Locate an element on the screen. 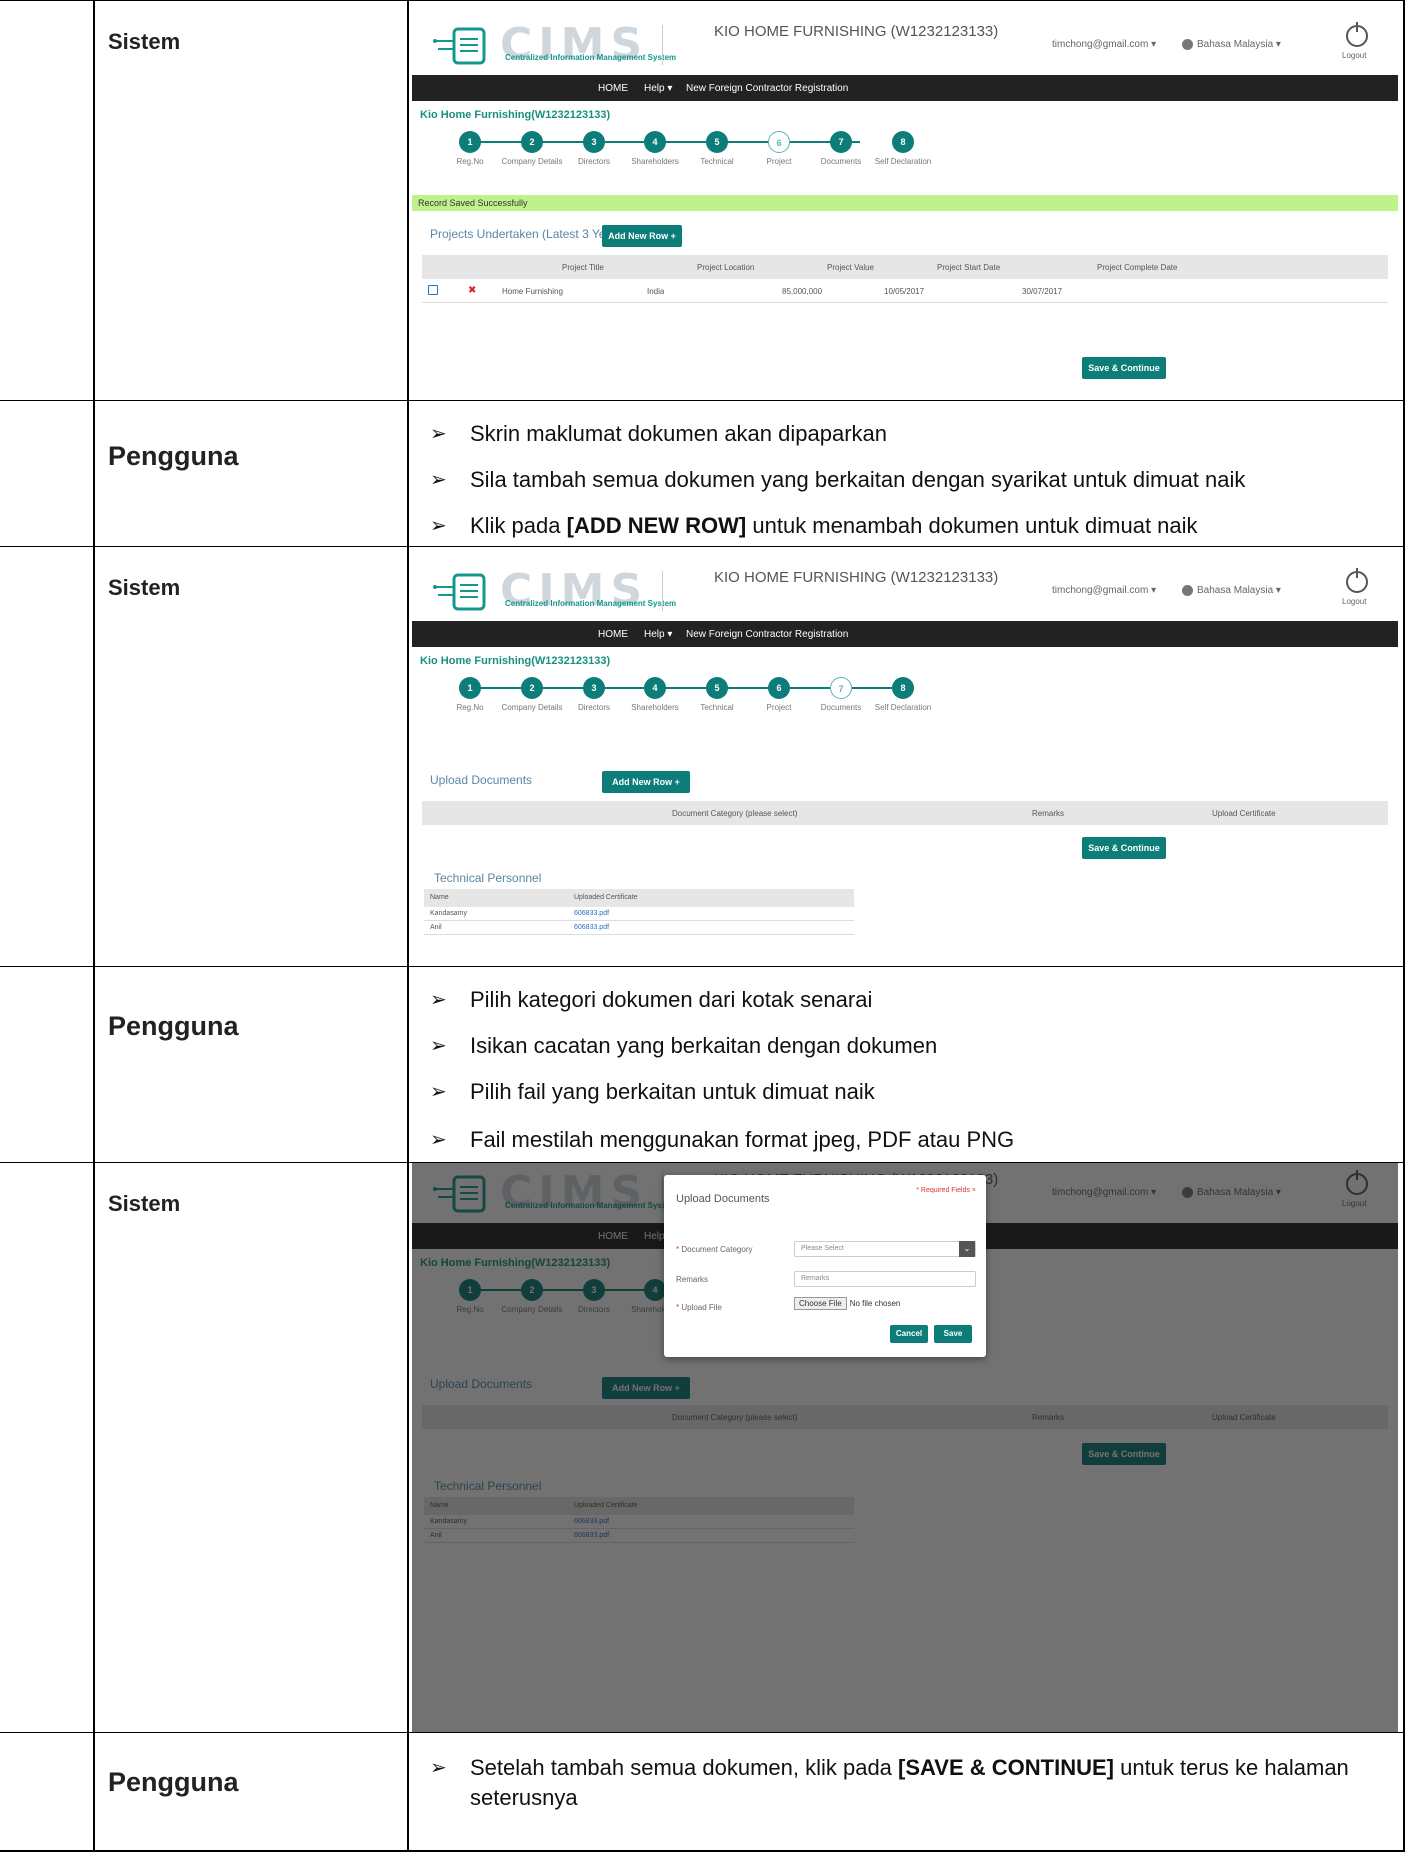 This screenshot has width=1405, height=1852. table-row: Anil 606833.pdf is located at coordinates (639, 928).